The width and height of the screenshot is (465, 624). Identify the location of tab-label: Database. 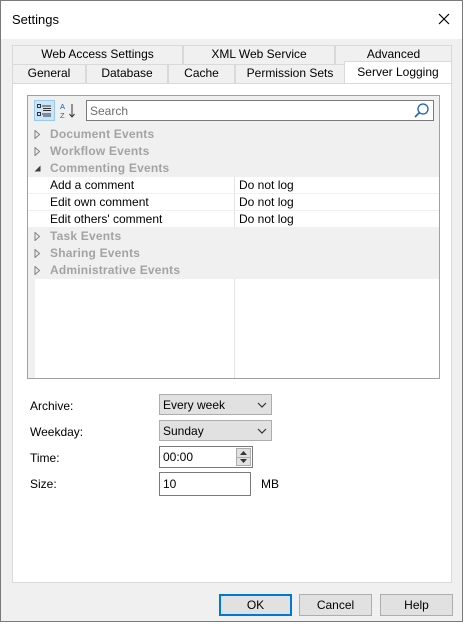
(127, 73).